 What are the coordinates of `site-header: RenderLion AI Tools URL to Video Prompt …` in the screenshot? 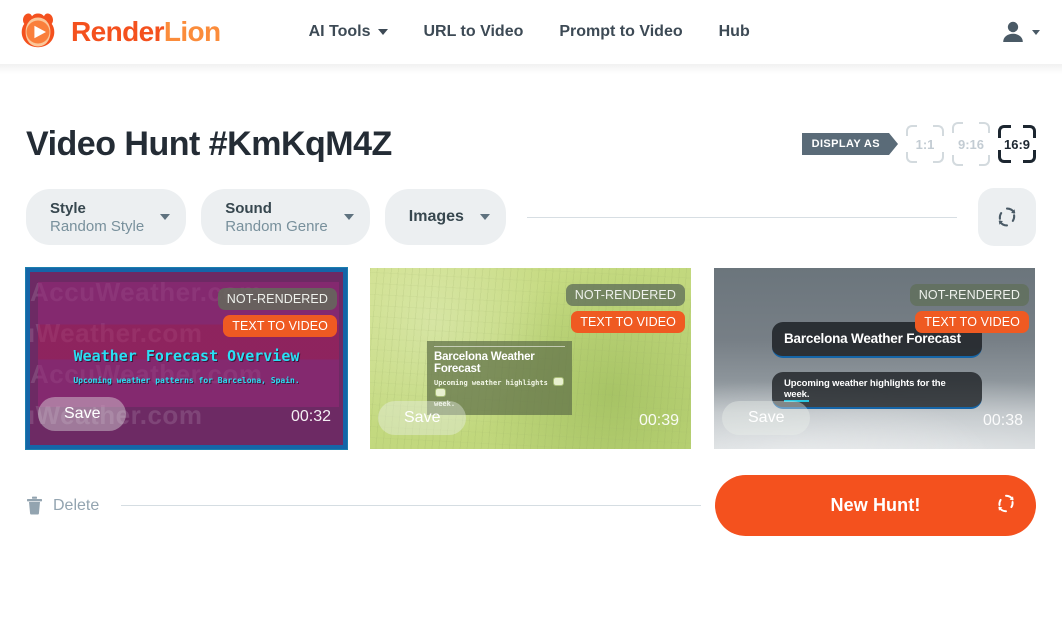 It's located at (531, 37).